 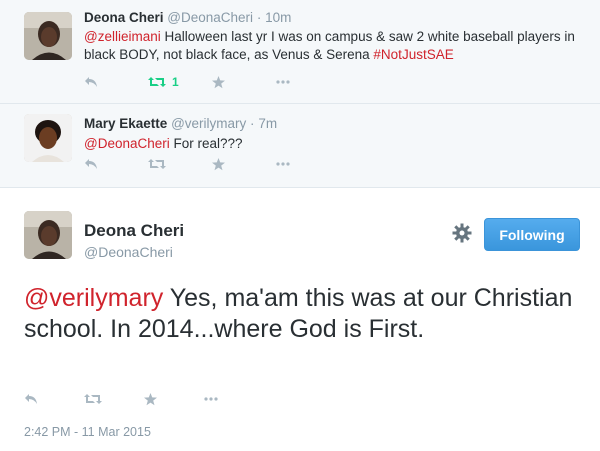 I want to click on tweet-text: @DeonaCheri For real???, so click(x=334, y=144).